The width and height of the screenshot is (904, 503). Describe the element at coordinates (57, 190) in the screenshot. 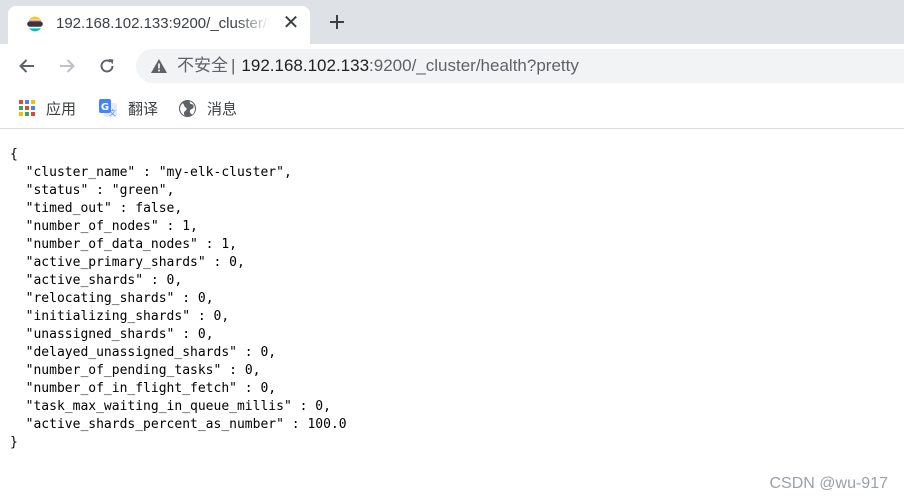

I see `json-key: status` at that location.